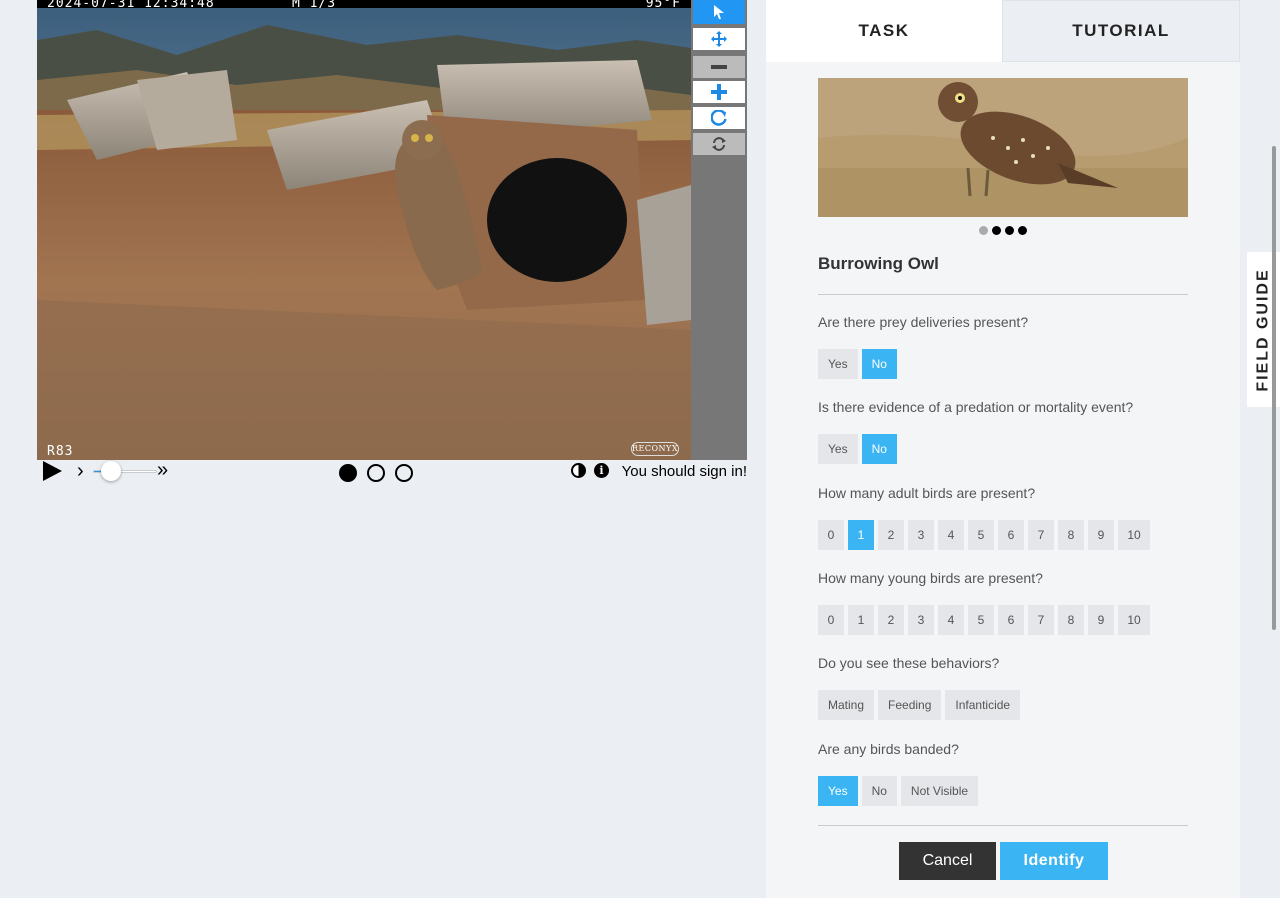 The height and width of the screenshot is (898, 1280). Describe the element at coordinates (927, 493) in the screenshot. I see `question-text: How many adult birds are present?` at that location.